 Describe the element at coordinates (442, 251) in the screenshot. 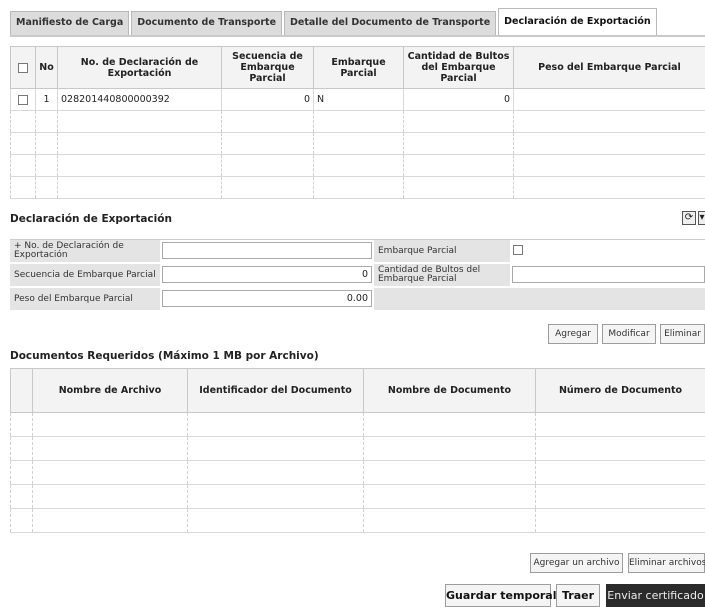

I see `partial-shipment-label: Embarque Parcial` at that location.